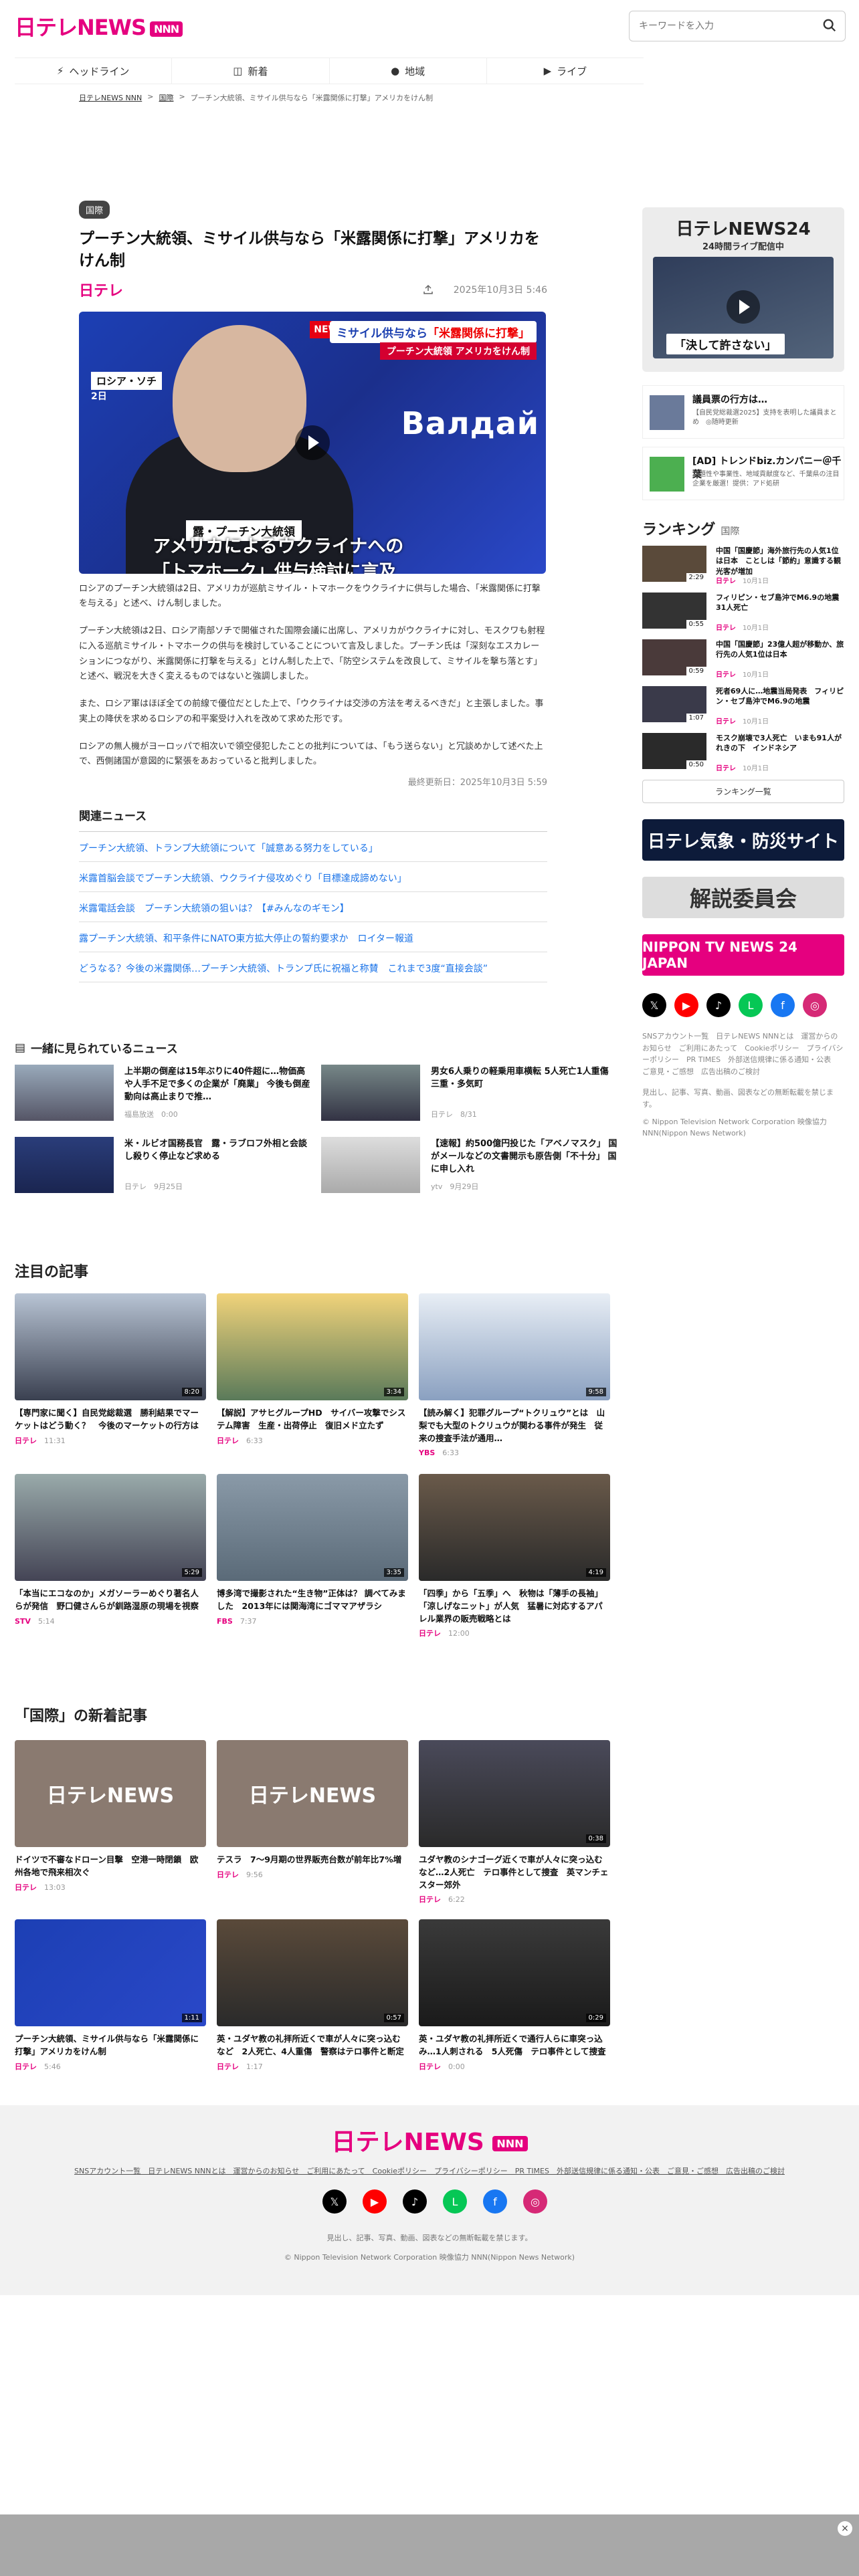 The width and height of the screenshot is (859, 2576). Describe the element at coordinates (312, 1972) in the screenshot. I see `card-image: 0:57` at that location.